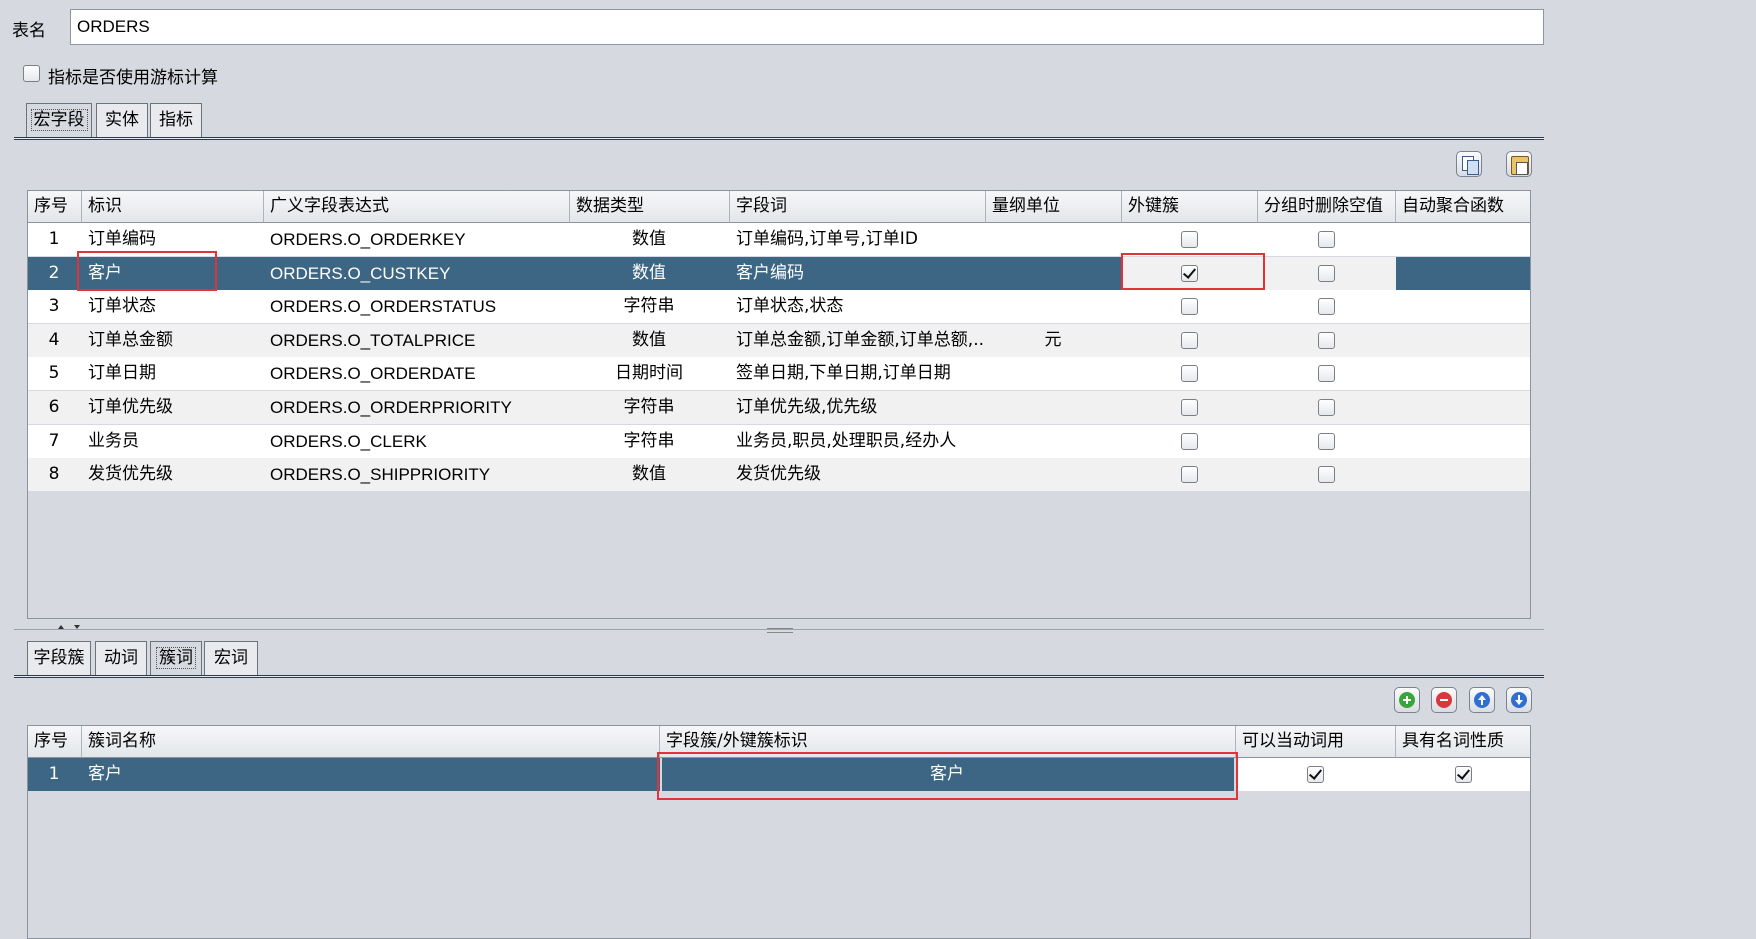 The image size is (1756, 939). Describe the element at coordinates (858, 307) in the screenshot. I see `cell-field-words: 订单状态,状态` at that location.